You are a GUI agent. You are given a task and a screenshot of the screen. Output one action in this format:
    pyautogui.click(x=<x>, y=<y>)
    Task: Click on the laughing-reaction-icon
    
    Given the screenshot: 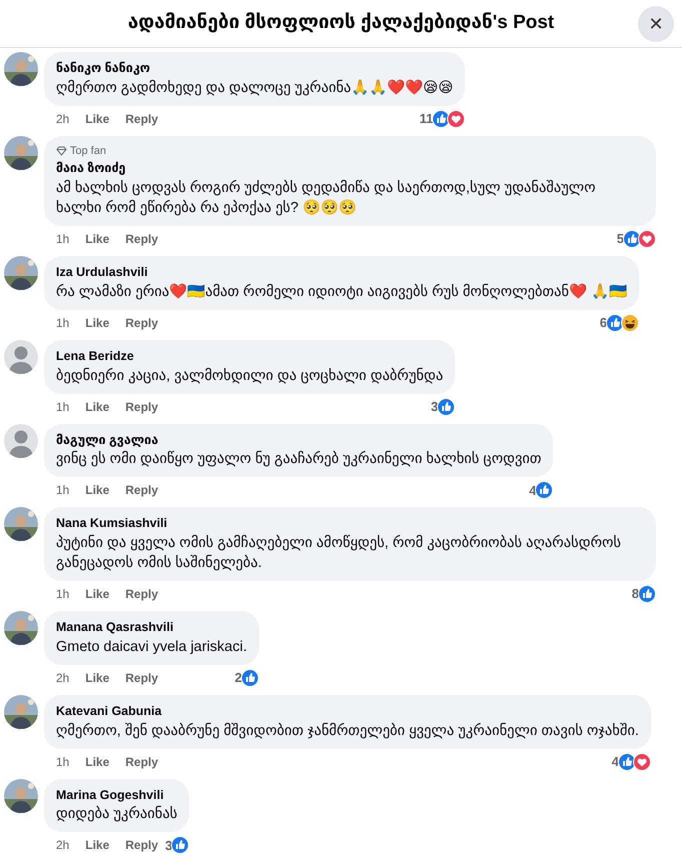 What is the action you would take?
    pyautogui.click(x=629, y=323)
    